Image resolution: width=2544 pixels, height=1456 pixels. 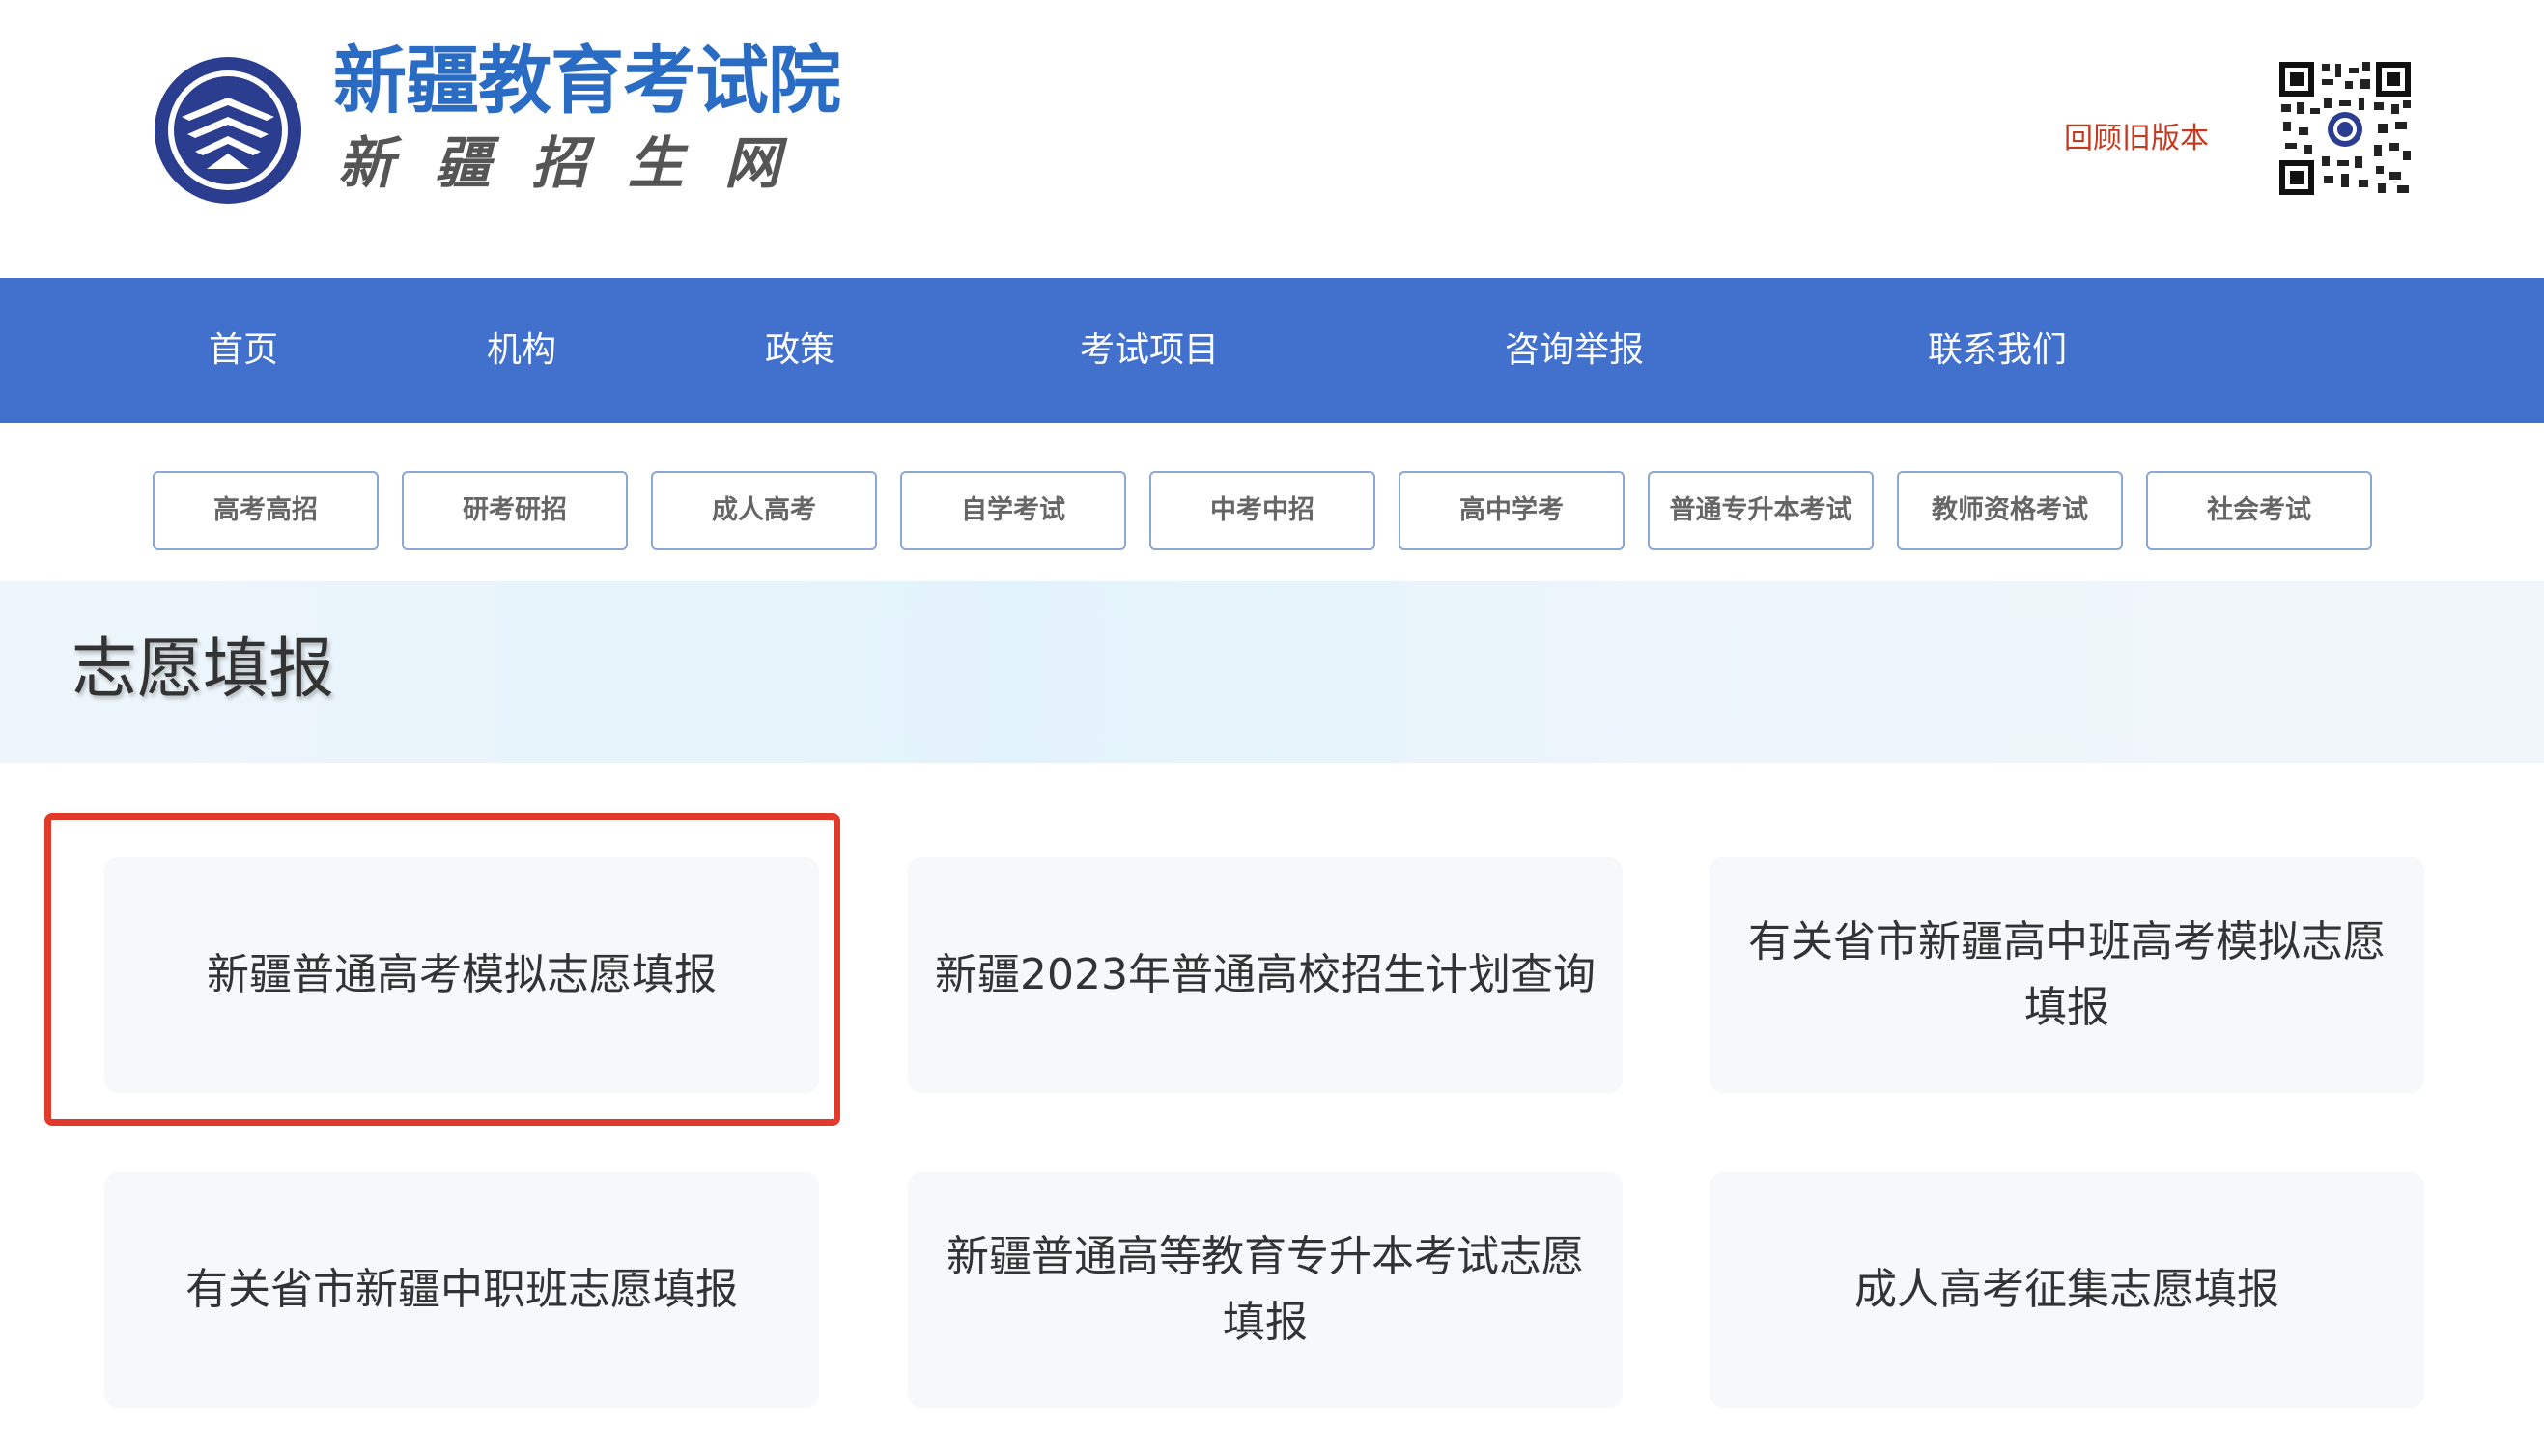 I want to click on old-version-link: 回顾旧版本, so click(x=2137, y=135).